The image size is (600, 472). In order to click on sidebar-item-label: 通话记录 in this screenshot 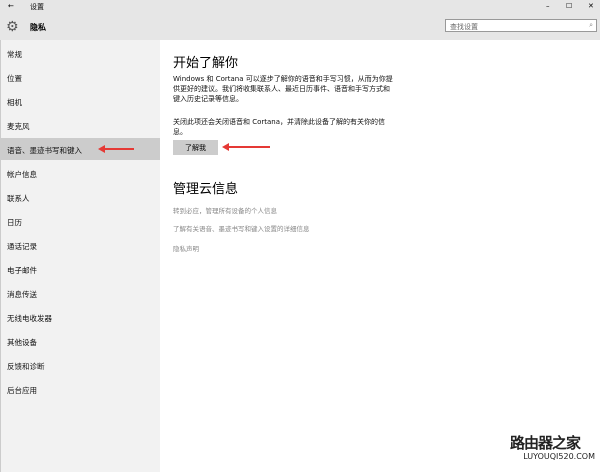, I will do `click(22, 246)`.